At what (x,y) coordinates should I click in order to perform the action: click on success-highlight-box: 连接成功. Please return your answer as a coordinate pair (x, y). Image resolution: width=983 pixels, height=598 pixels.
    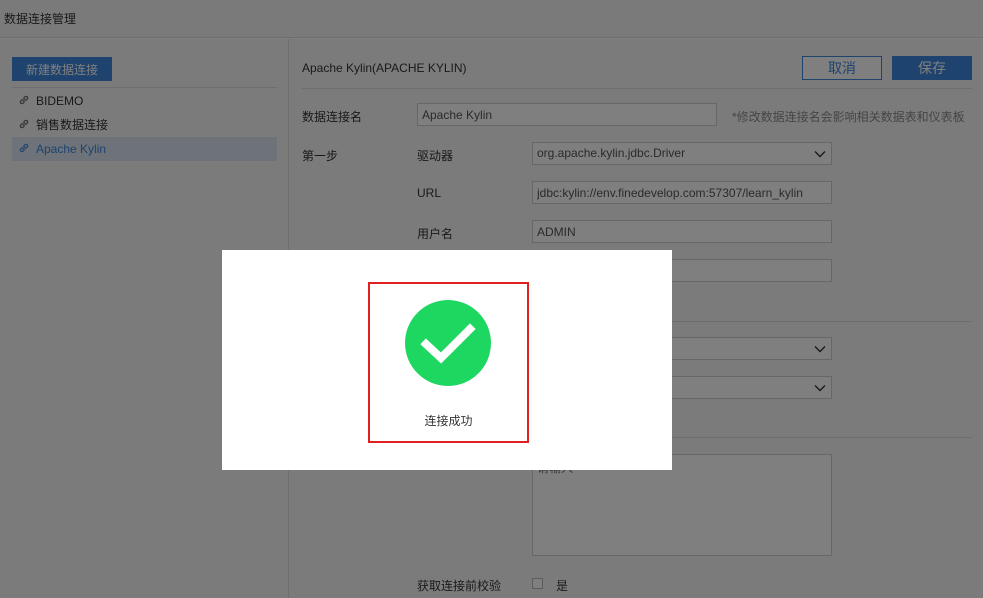
    Looking at the image, I should click on (448, 362).